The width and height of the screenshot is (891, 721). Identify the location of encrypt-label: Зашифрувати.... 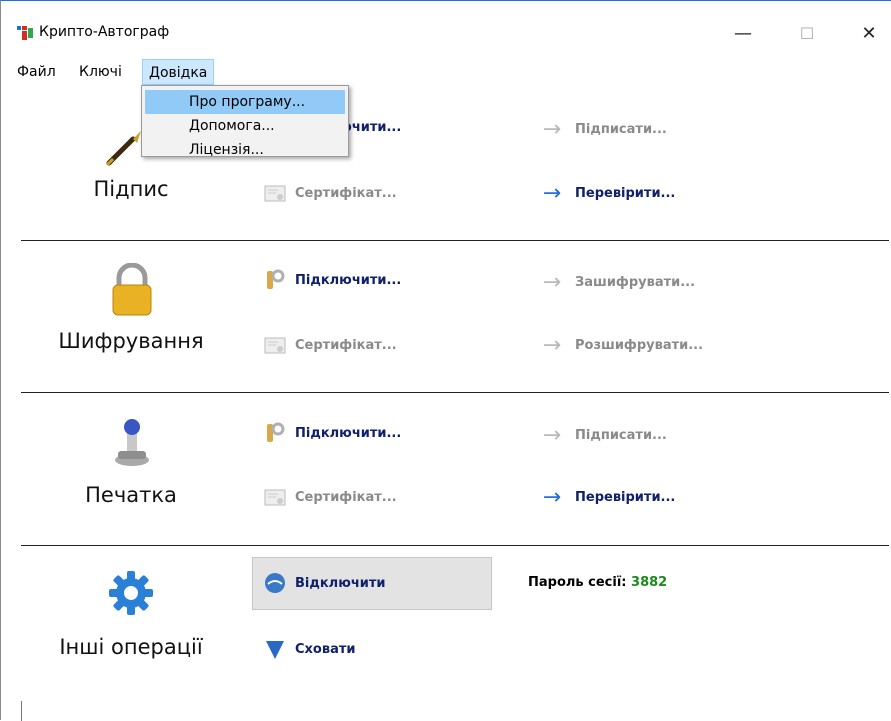
(635, 282).